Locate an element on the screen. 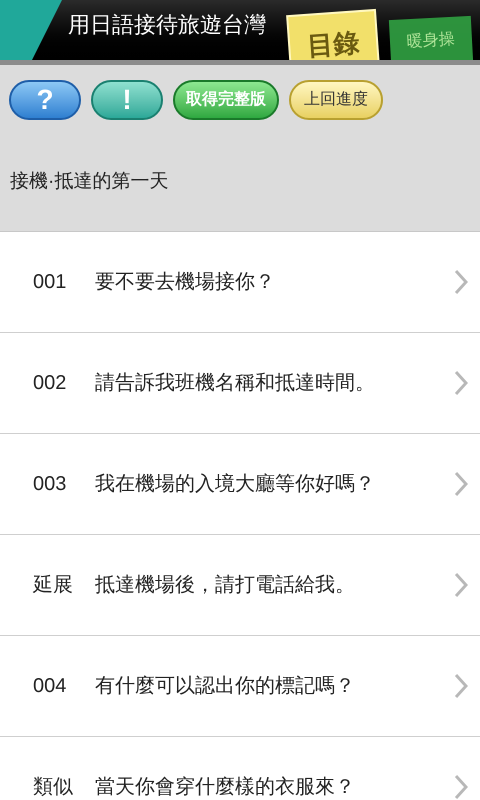  lesson-title: 抵達機場後，請打電話給我。 is located at coordinates (225, 585).